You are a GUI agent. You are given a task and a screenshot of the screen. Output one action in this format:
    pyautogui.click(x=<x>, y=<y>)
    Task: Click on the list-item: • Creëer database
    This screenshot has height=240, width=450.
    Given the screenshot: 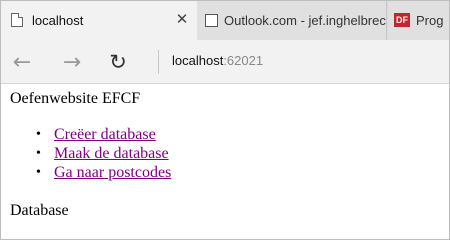 What is the action you would take?
    pyautogui.click(x=103, y=134)
    